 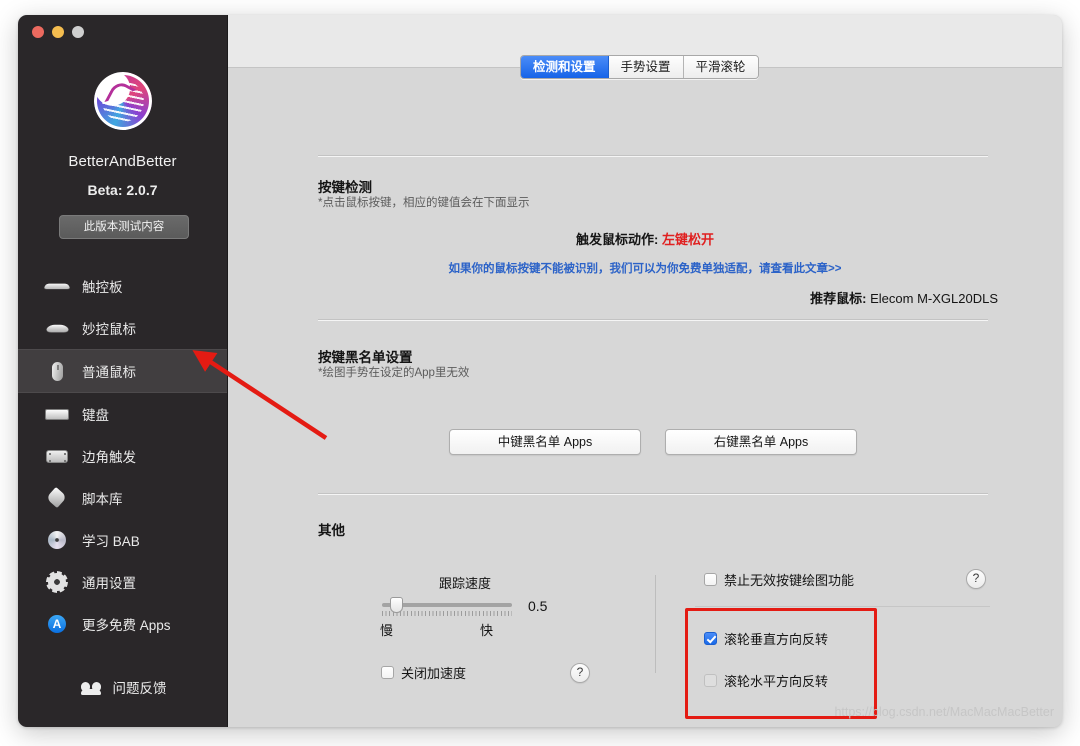 What do you see at coordinates (434, 673) in the screenshot?
I see `disable-acceleration-label: 关闭加速度` at bounding box center [434, 673].